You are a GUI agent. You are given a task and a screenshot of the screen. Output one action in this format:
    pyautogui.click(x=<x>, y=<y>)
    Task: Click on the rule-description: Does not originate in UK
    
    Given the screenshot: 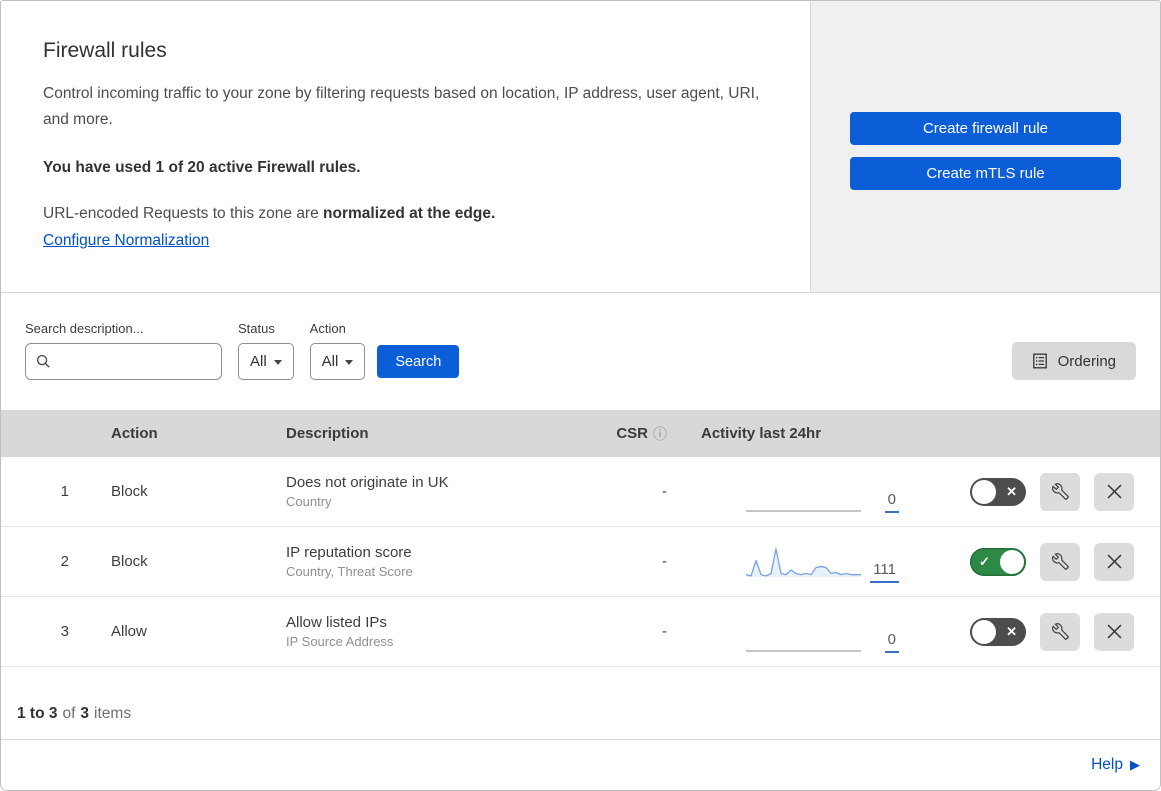 What is the action you would take?
    pyautogui.click(x=367, y=482)
    